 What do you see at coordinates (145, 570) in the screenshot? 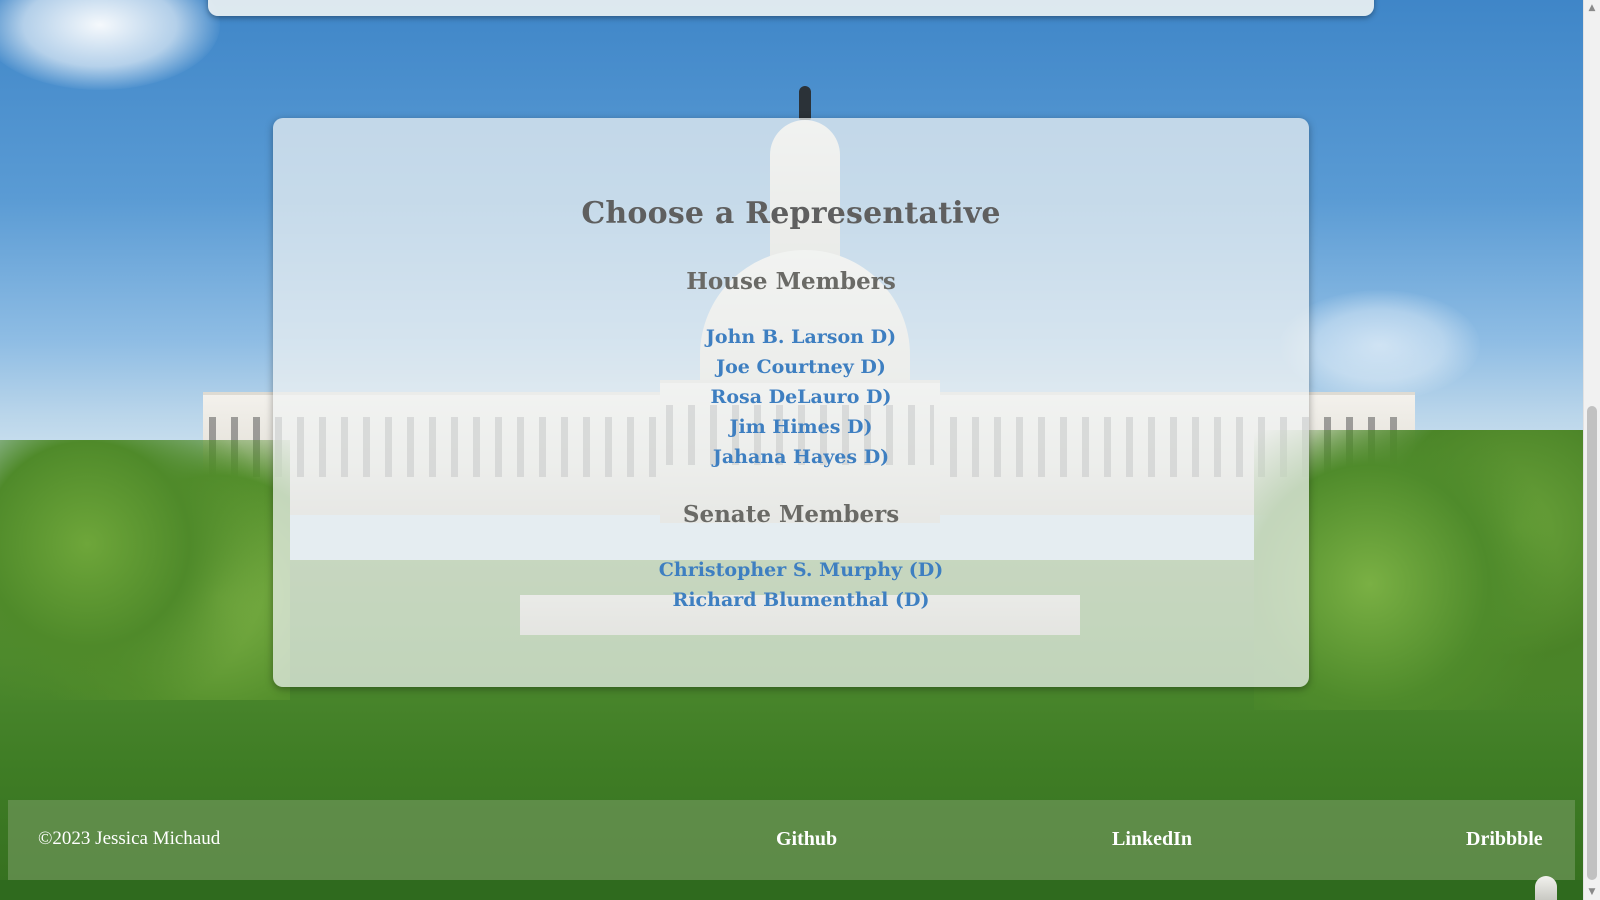
I see `trees-left` at bounding box center [145, 570].